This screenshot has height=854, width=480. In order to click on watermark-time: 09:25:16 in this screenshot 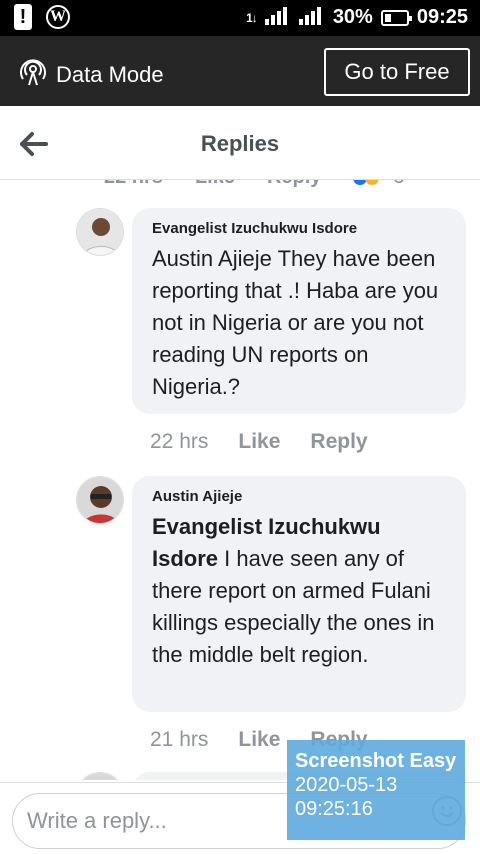, I will do `click(334, 809)`.